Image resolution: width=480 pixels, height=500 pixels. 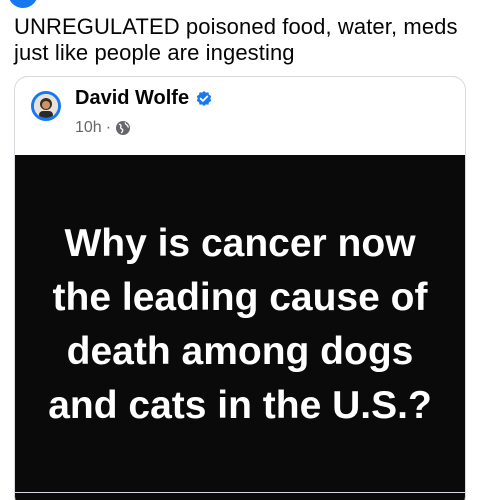 I want to click on author-avatar, so click(x=46, y=106).